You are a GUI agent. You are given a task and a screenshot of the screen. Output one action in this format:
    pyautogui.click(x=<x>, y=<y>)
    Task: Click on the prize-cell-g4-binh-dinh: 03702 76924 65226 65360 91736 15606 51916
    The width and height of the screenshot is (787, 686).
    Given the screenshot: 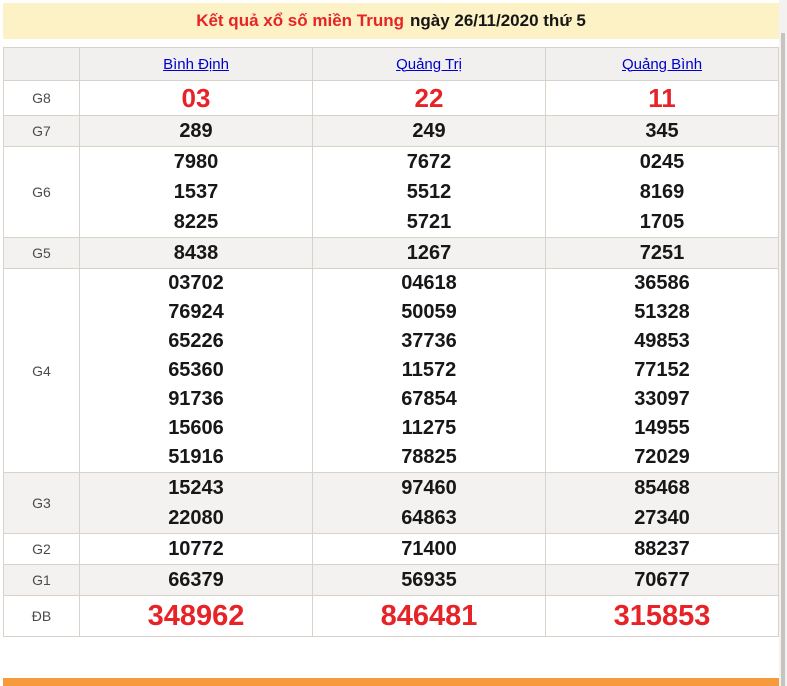 What is the action you would take?
    pyautogui.click(x=196, y=370)
    